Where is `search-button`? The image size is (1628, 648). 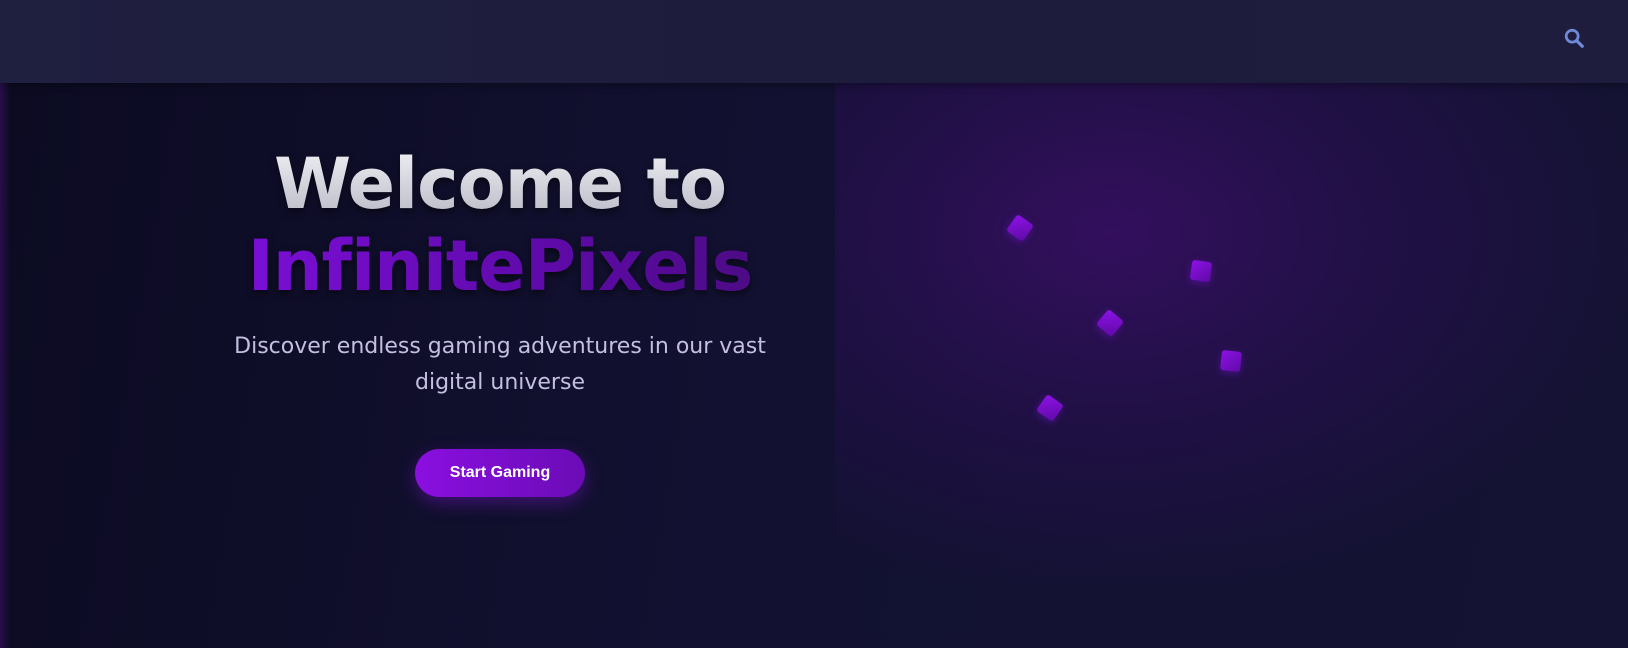
search-button is located at coordinates (1574, 38).